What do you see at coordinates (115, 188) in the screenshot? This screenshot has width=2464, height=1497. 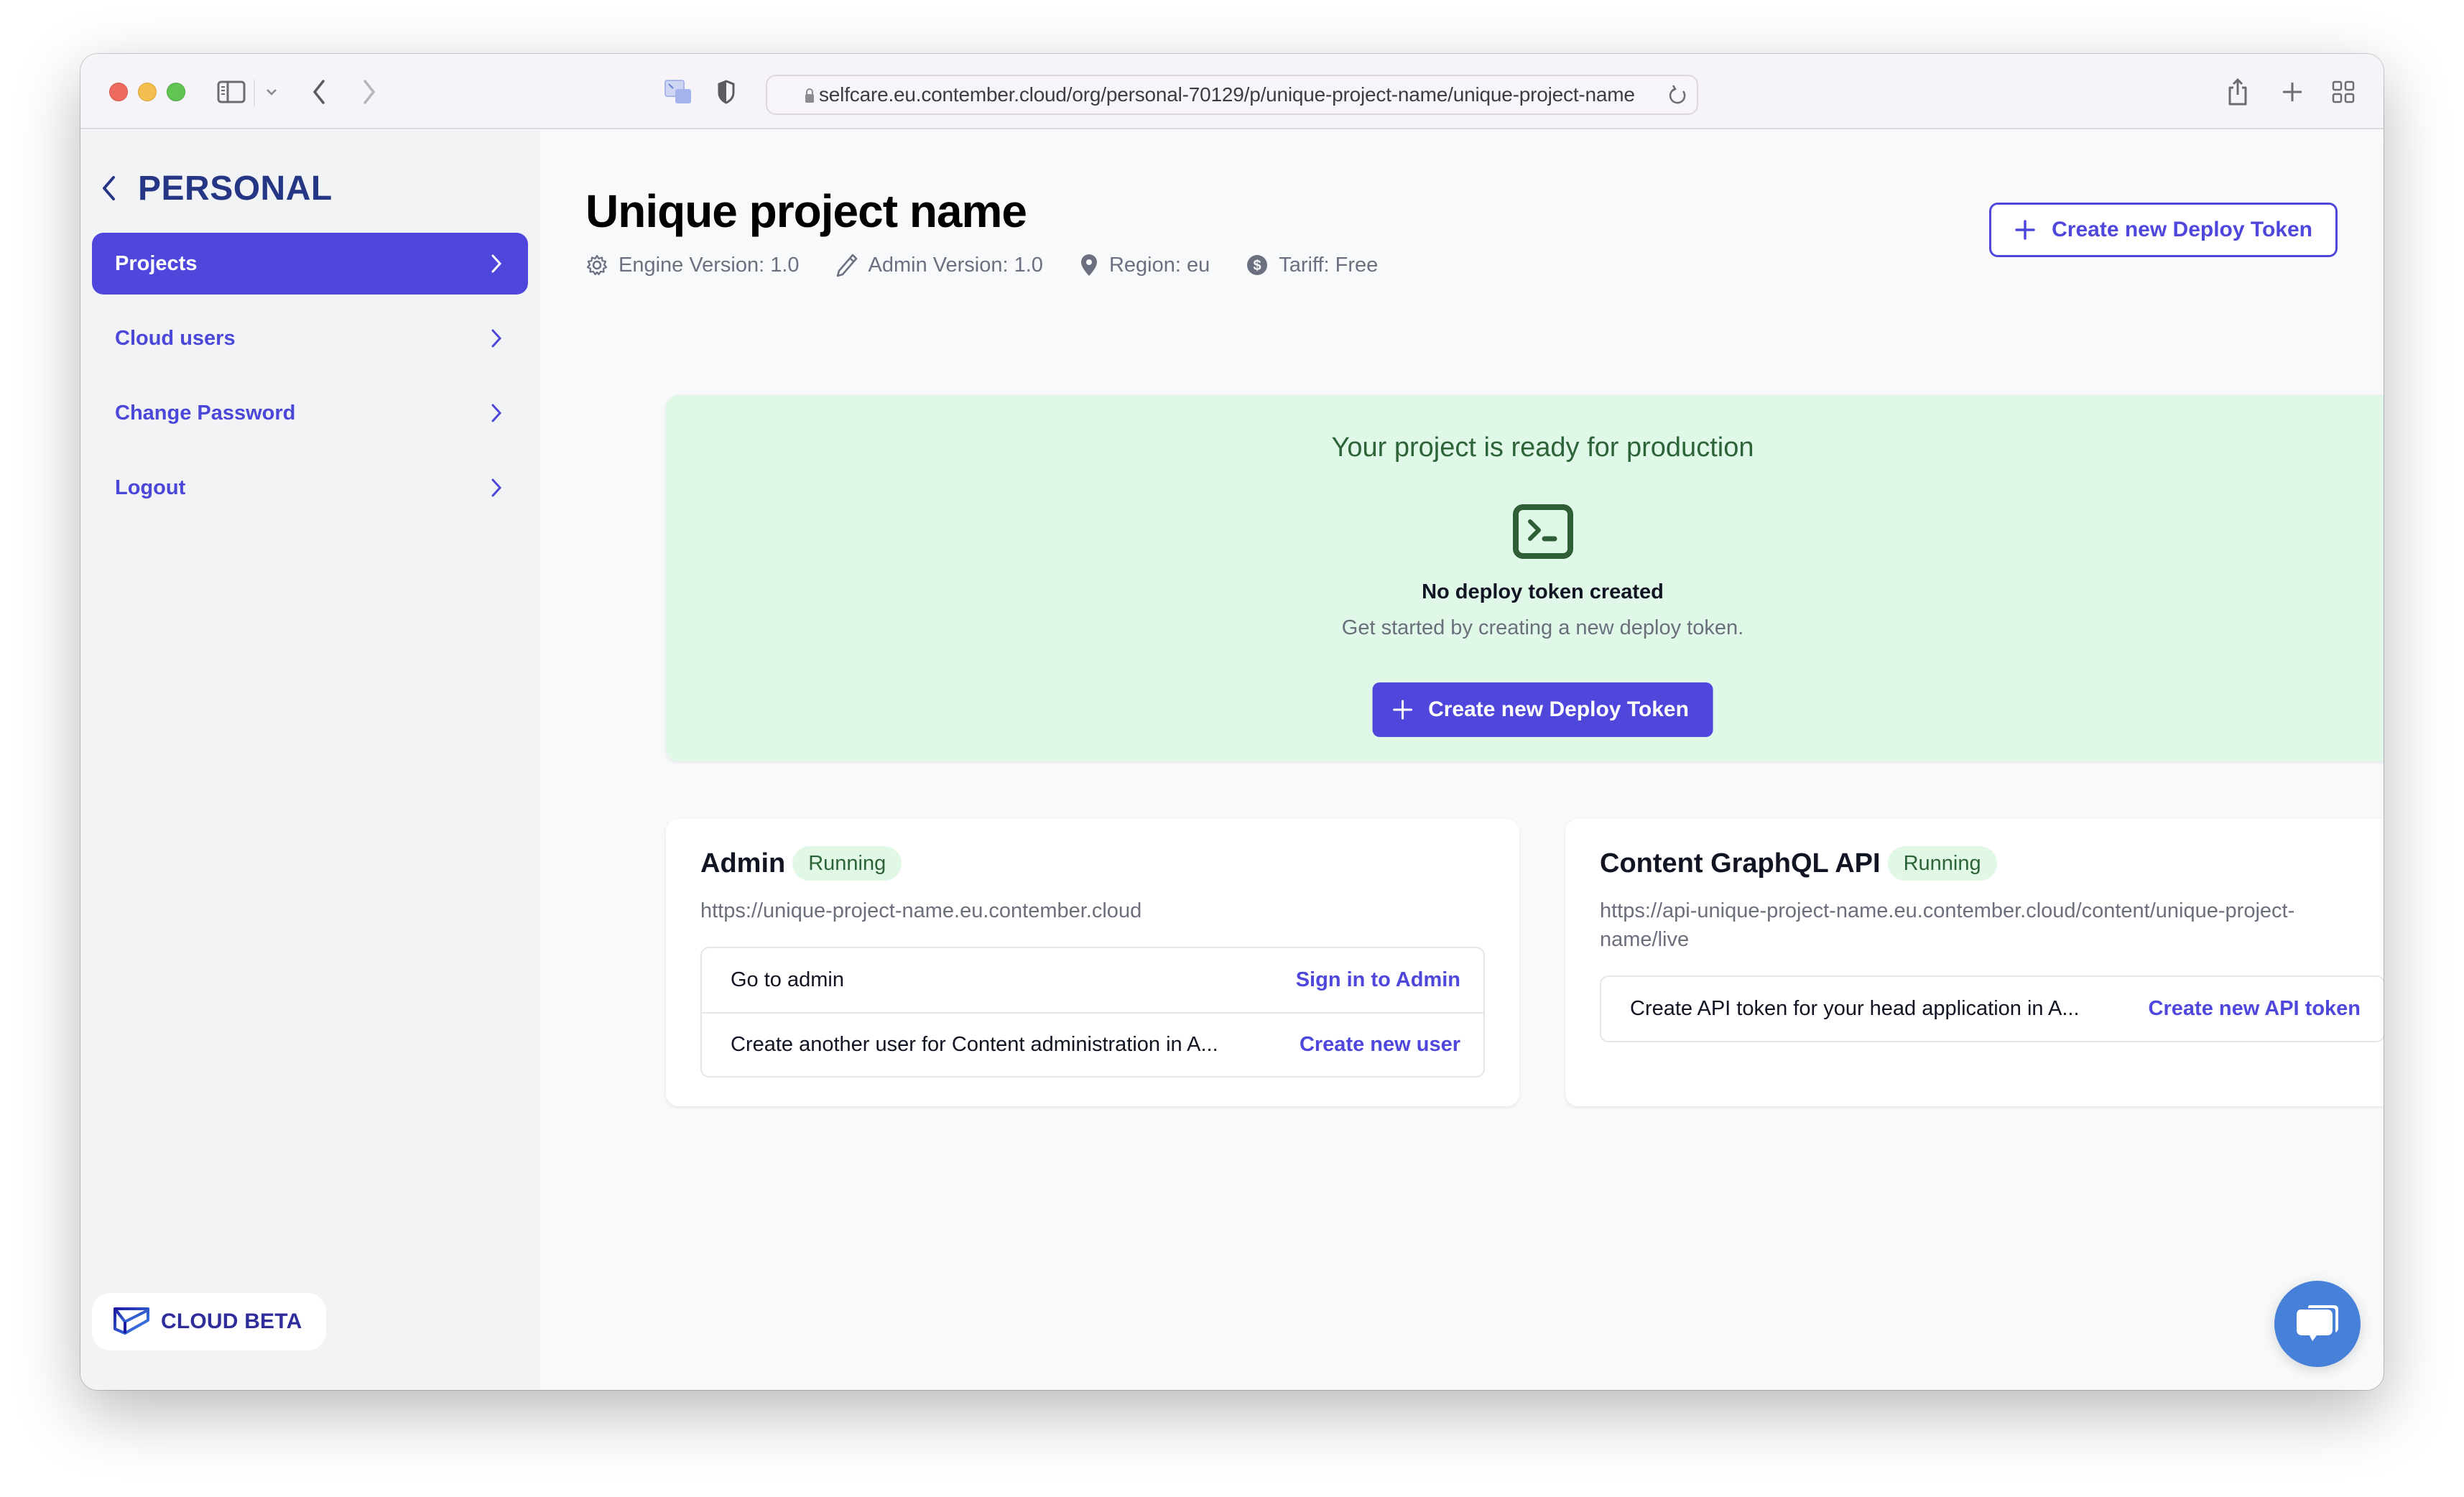 I see `back-chevron-icon` at bounding box center [115, 188].